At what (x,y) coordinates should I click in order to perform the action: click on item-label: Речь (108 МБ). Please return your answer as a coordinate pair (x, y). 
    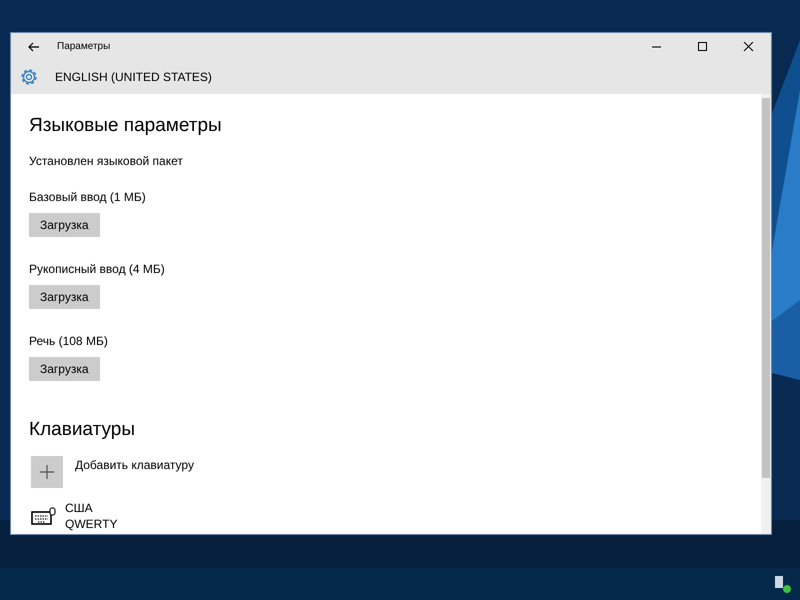
    Looking at the image, I should click on (69, 341).